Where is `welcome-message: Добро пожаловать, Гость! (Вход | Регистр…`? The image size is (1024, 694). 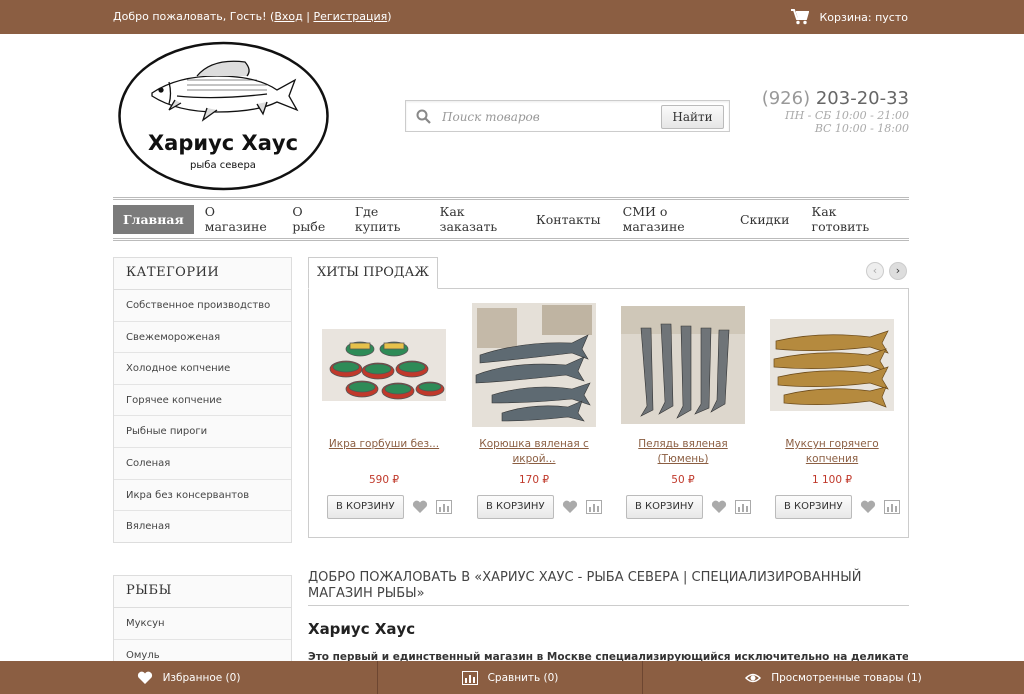
welcome-message: Добро пожаловать, Гость! (Вход | Регистр… is located at coordinates (252, 16).